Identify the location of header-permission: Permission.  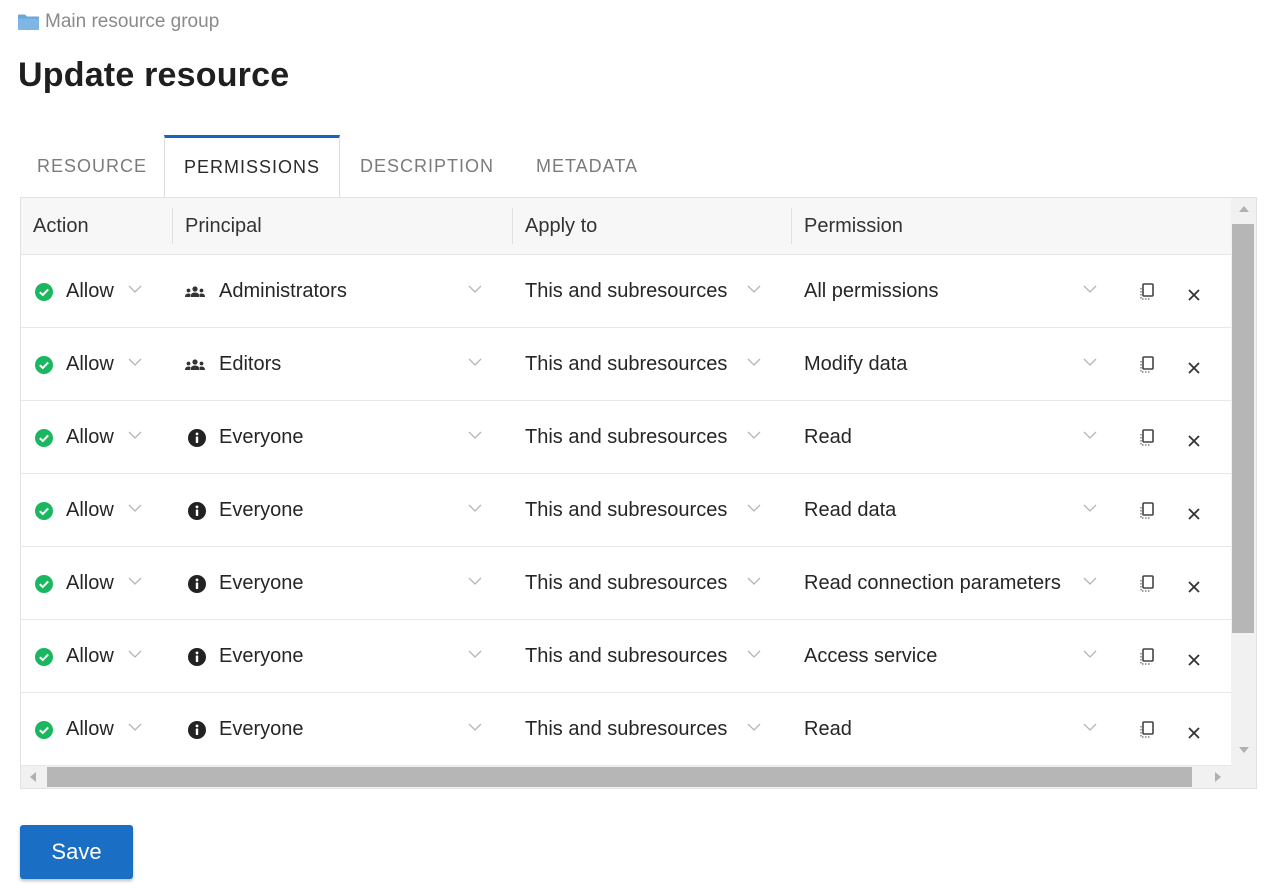
(853, 226).